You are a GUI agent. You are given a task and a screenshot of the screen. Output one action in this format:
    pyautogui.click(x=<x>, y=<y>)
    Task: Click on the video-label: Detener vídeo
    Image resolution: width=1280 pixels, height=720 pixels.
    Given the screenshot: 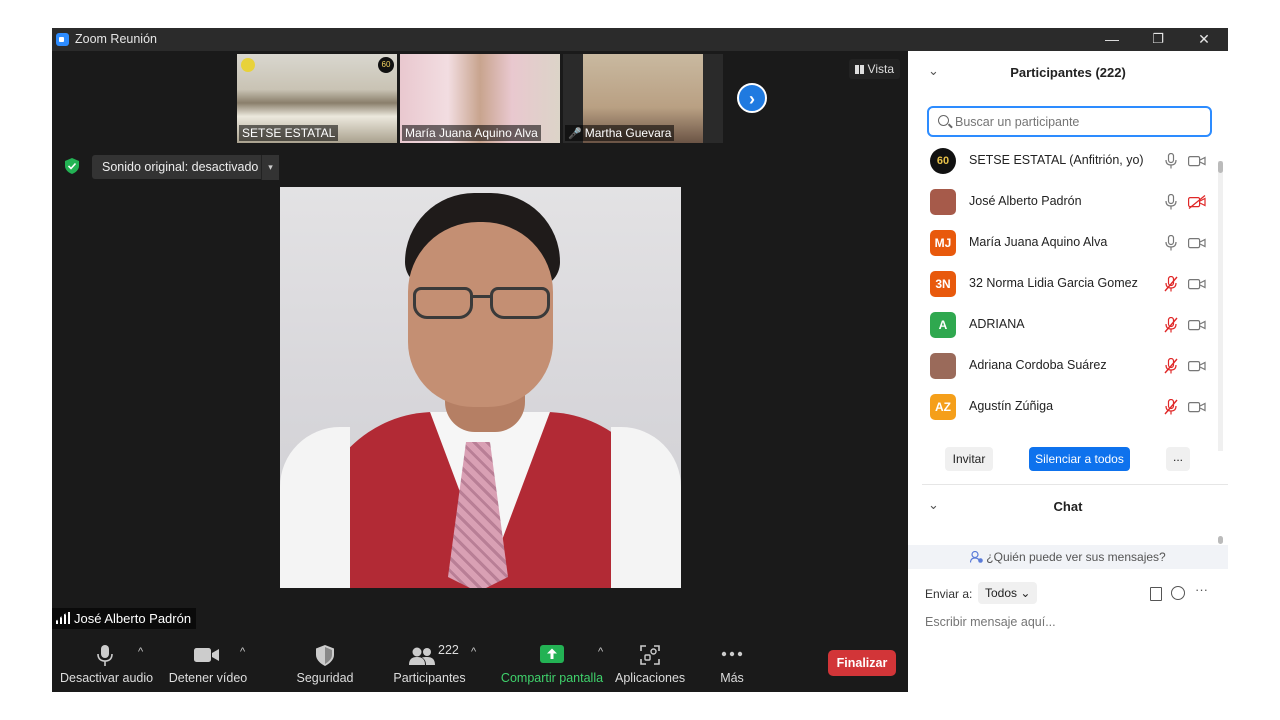 What is the action you would take?
    pyautogui.click(x=208, y=678)
    